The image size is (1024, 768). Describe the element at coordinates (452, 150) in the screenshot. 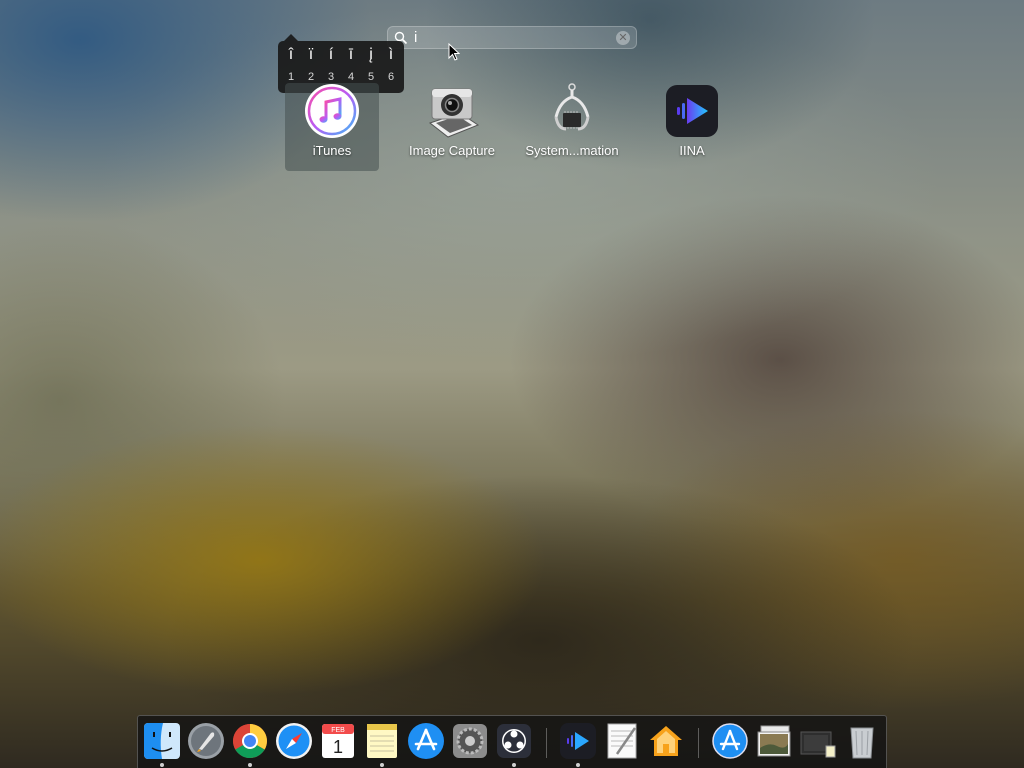

I see `app-label: Image Capture` at that location.